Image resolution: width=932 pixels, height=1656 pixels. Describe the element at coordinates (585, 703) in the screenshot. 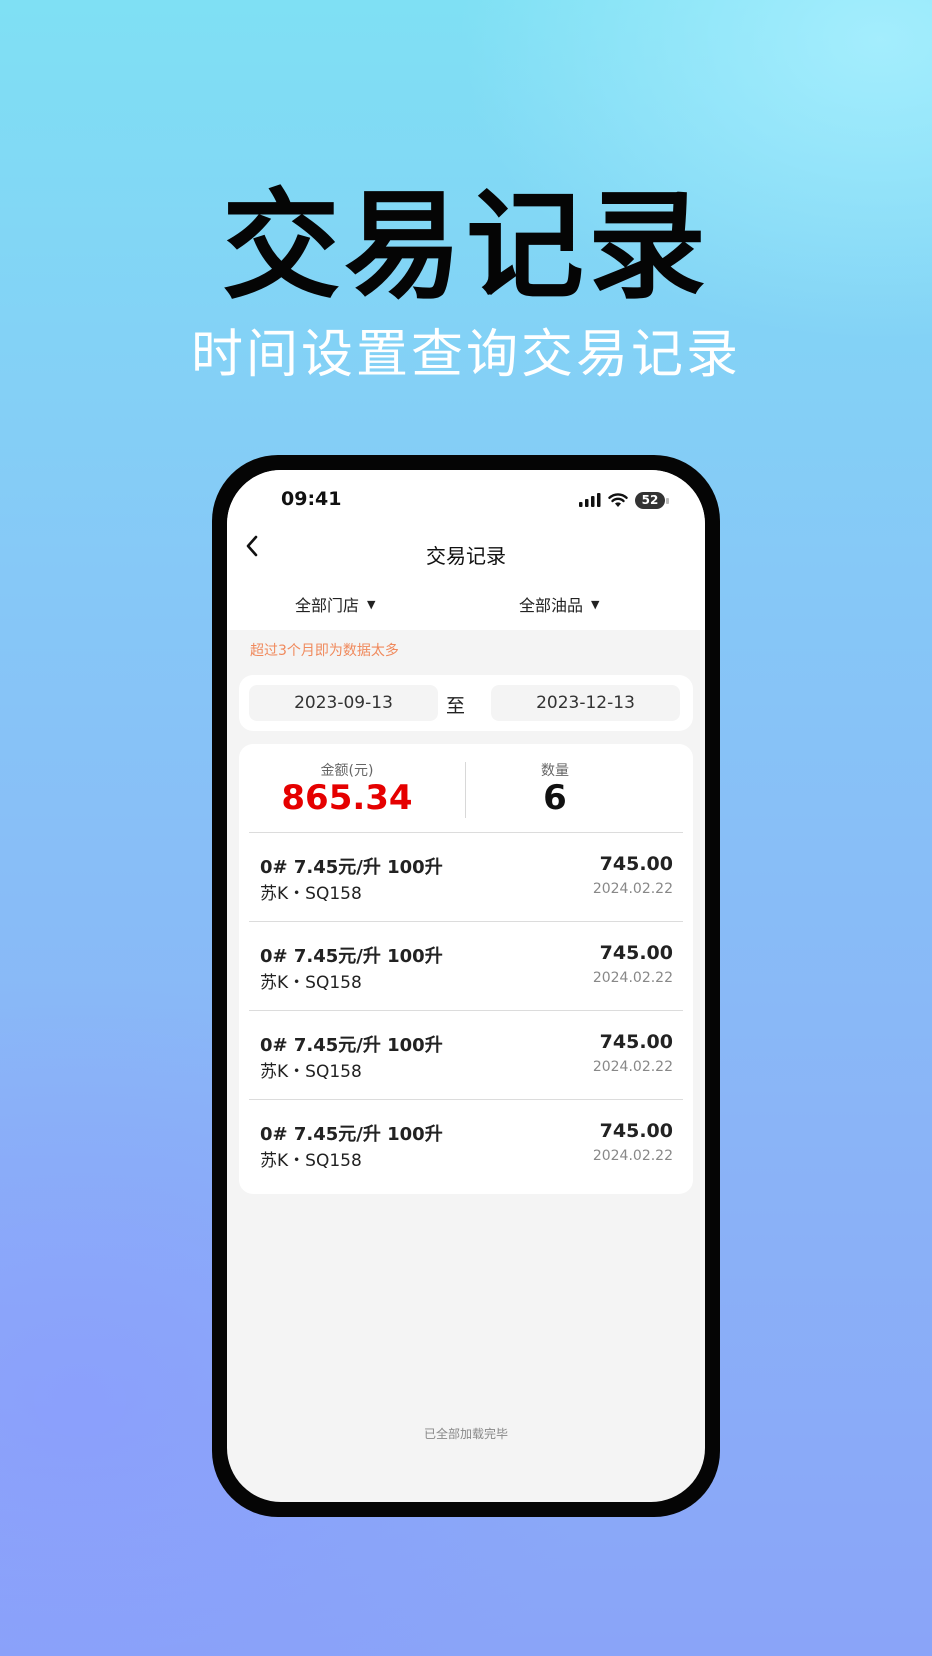

I see `end-date-field: 2023-12-13` at that location.